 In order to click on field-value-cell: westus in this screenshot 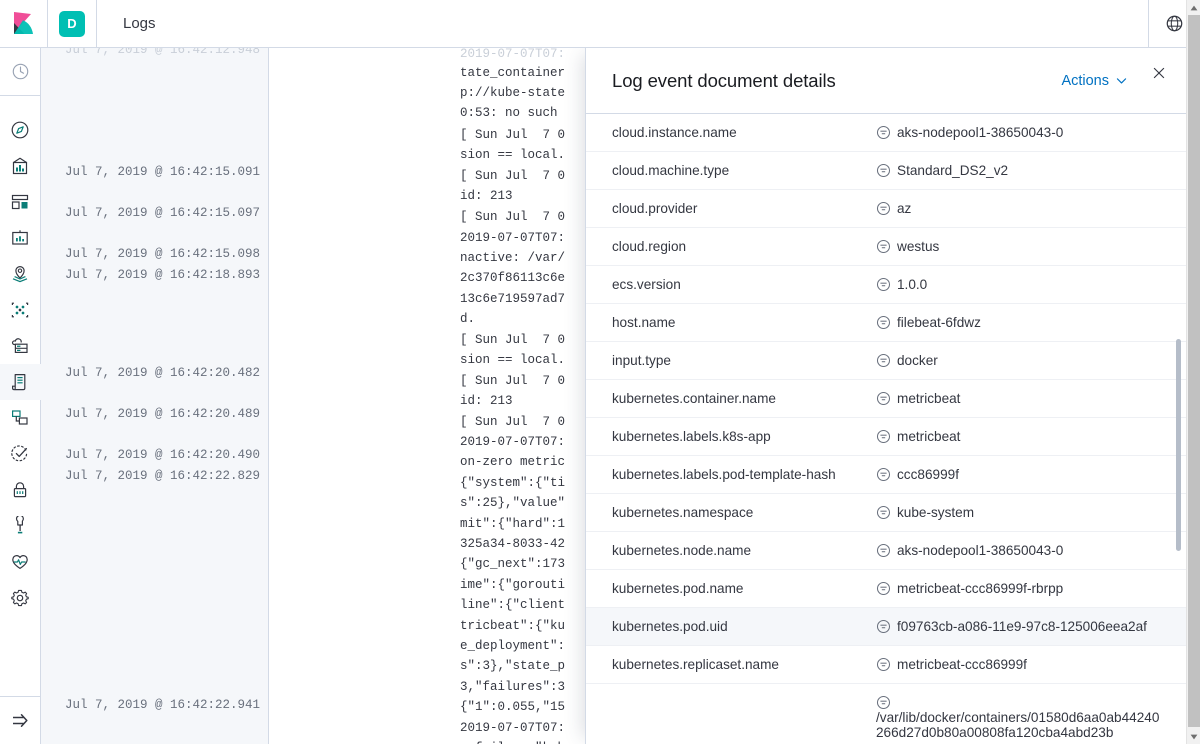, I will do `click(1031, 246)`.